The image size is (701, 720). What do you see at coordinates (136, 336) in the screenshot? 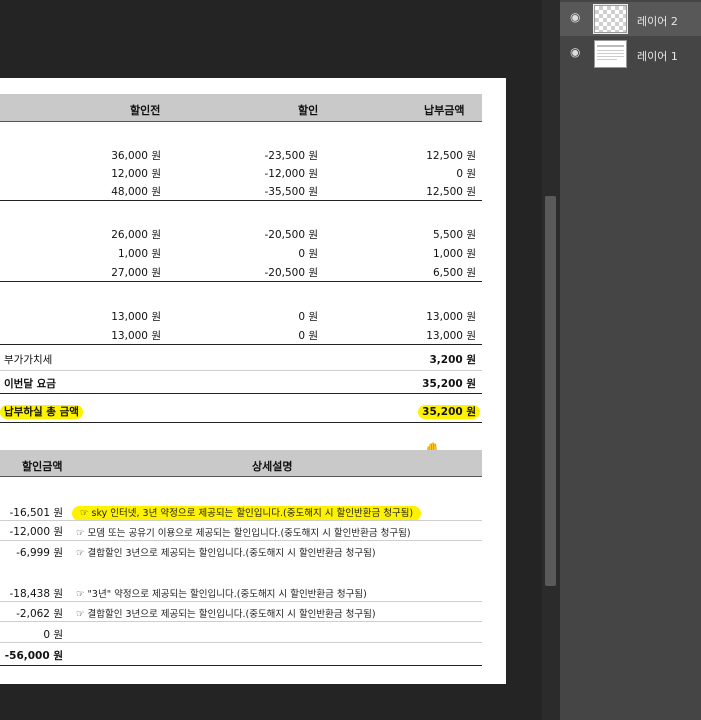
I see `before-subtotal: 13,000 원` at bounding box center [136, 336].